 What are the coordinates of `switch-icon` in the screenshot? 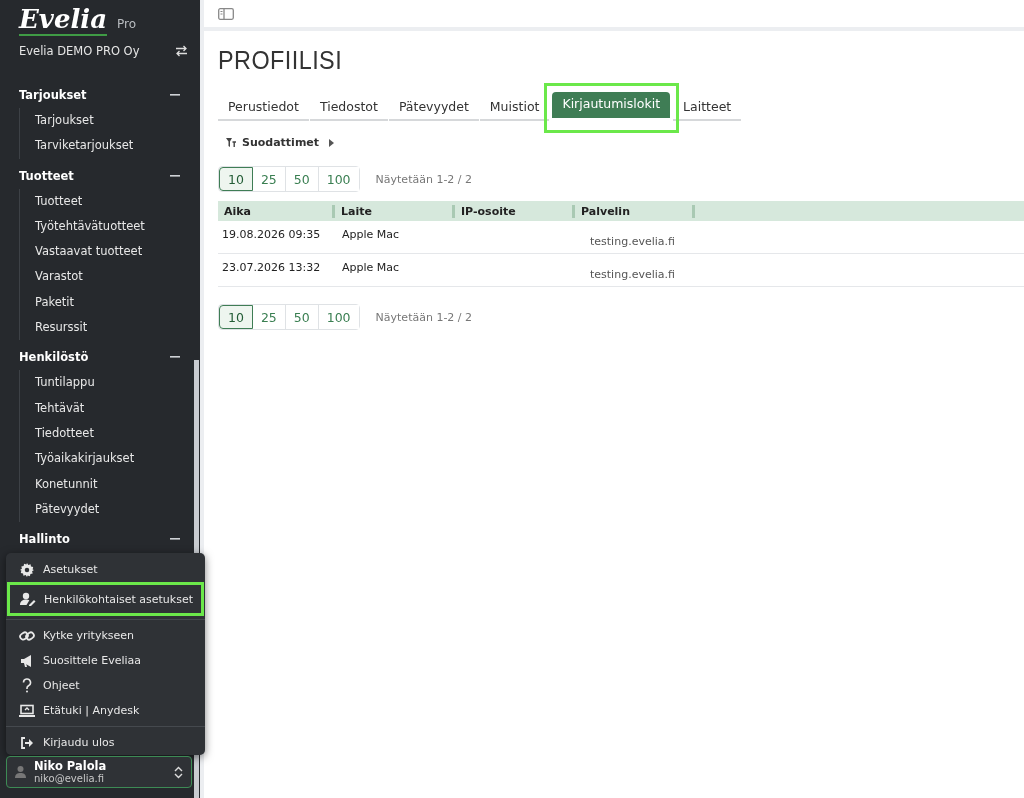 It's located at (181, 51).